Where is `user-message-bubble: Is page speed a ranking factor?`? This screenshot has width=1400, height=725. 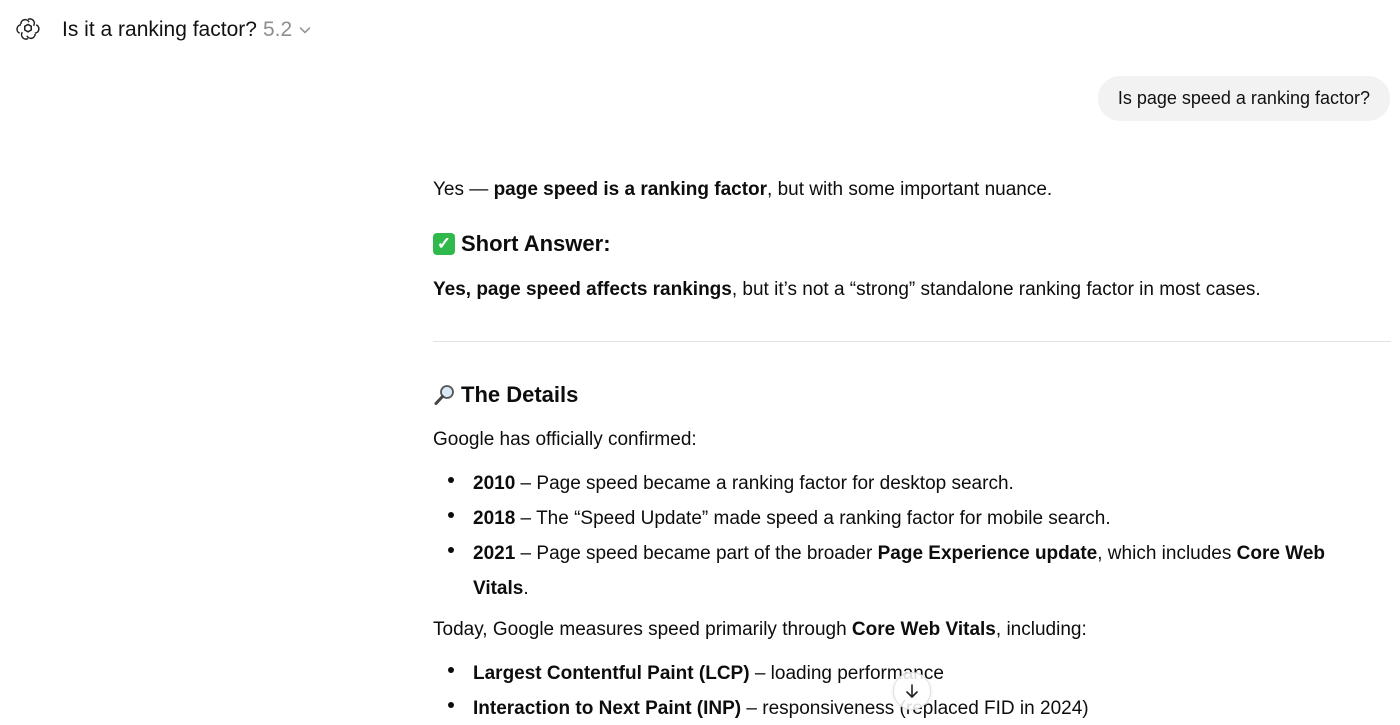
user-message-bubble: Is page speed a ranking factor? is located at coordinates (1243, 98).